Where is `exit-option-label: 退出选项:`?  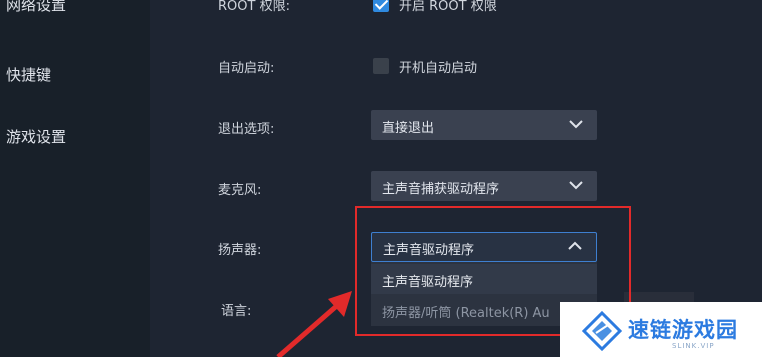
exit-option-label: 退出选项: is located at coordinates (246, 129).